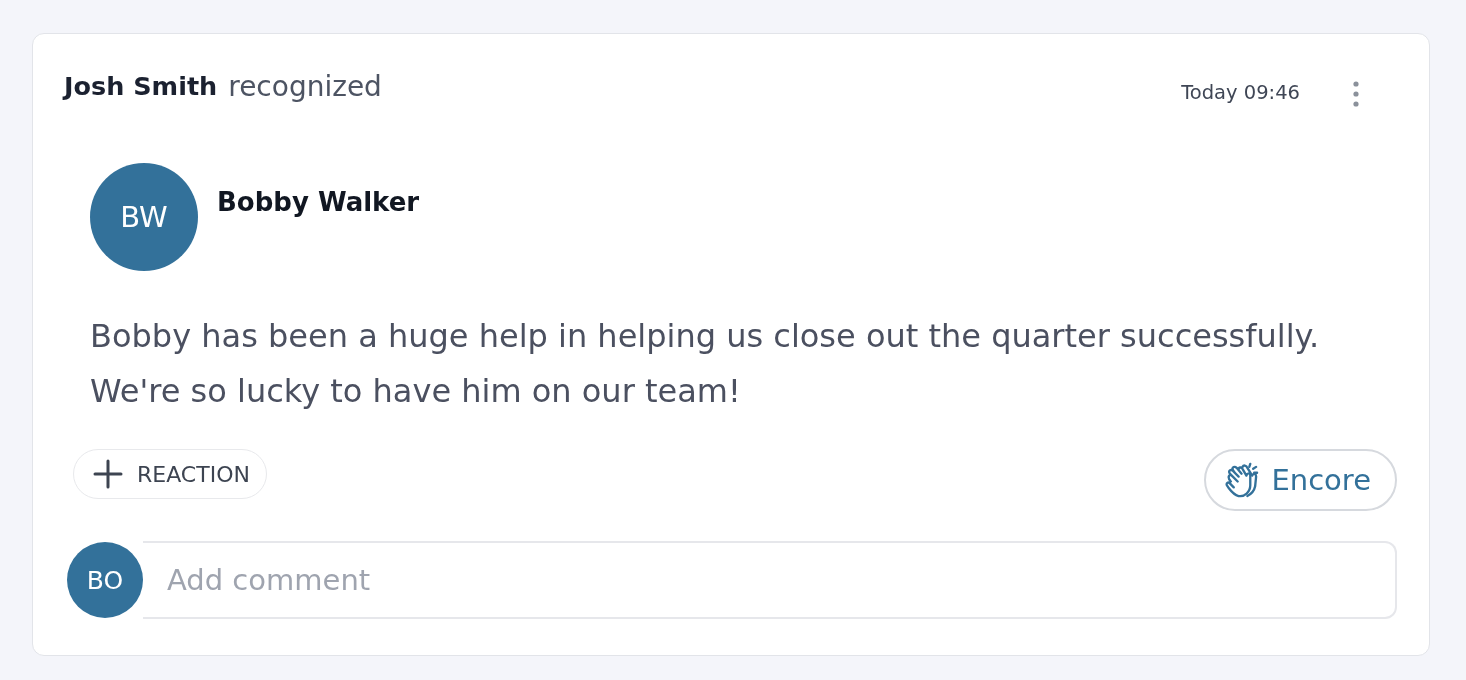 Image resolution: width=1466 pixels, height=680 pixels. I want to click on clapping-hands-icon, so click(1243, 480).